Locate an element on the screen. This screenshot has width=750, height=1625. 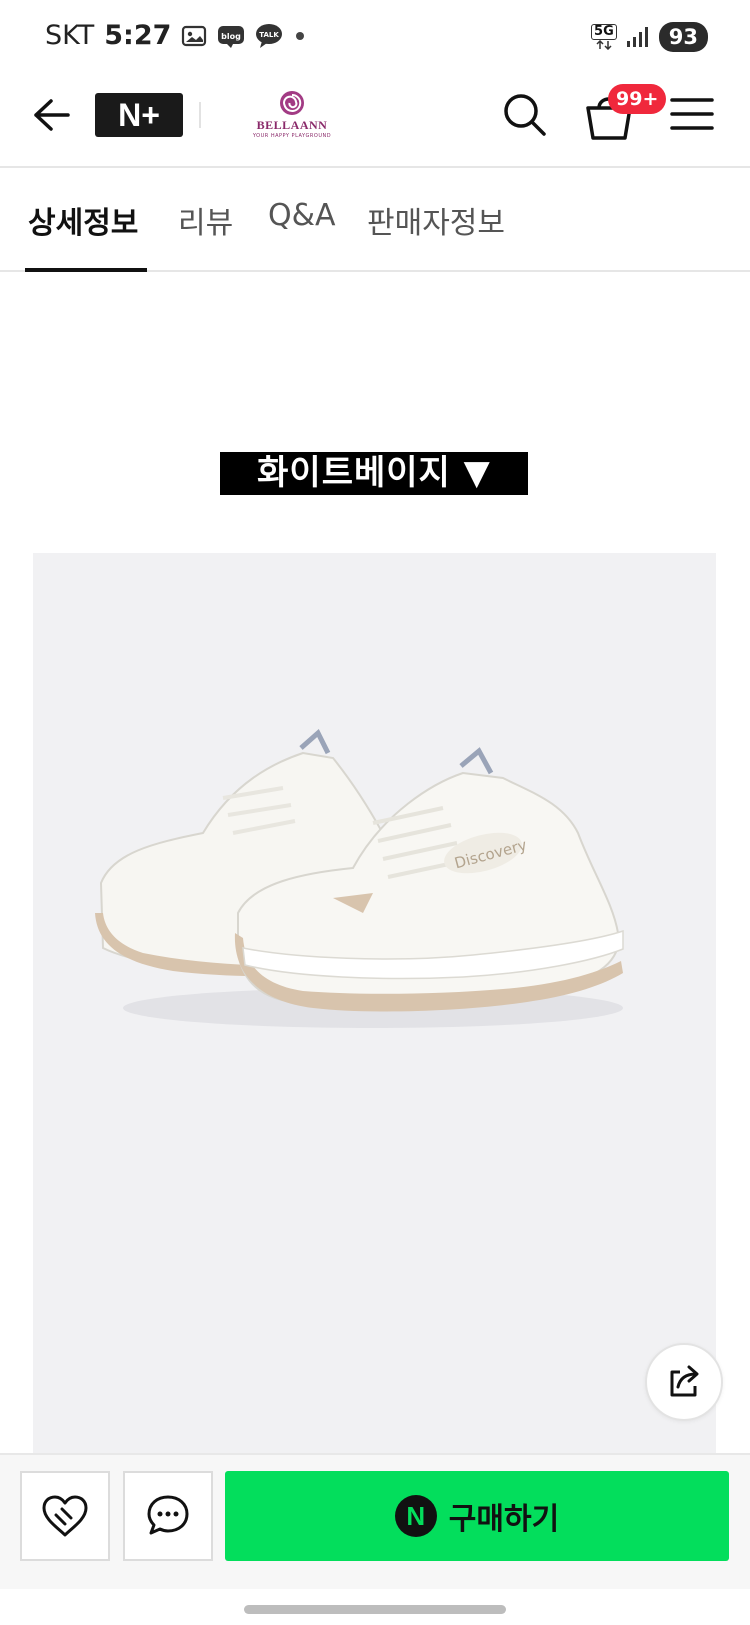
color-option-label: 화이트베이지 ▼ is located at coordinates (374, 473).